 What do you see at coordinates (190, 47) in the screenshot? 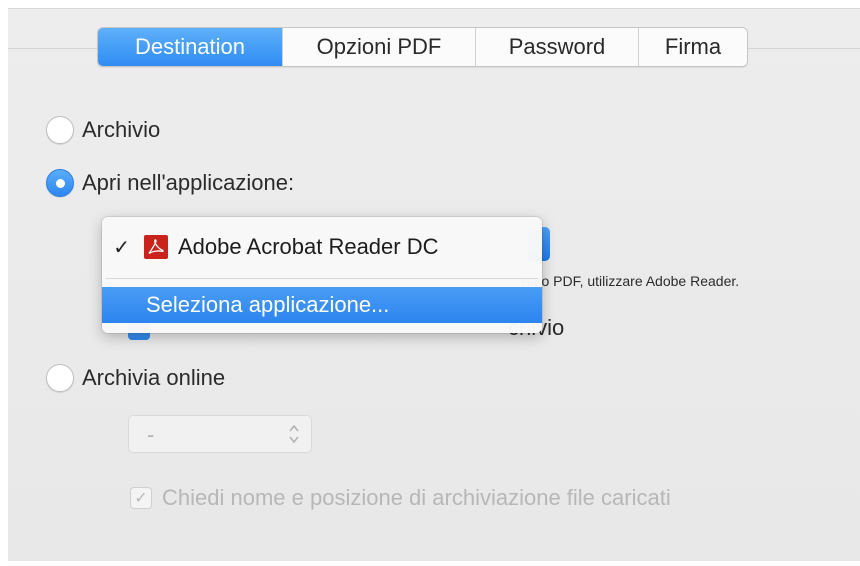
I see `tab-destination: Destination` at bounding box center [190, 47].